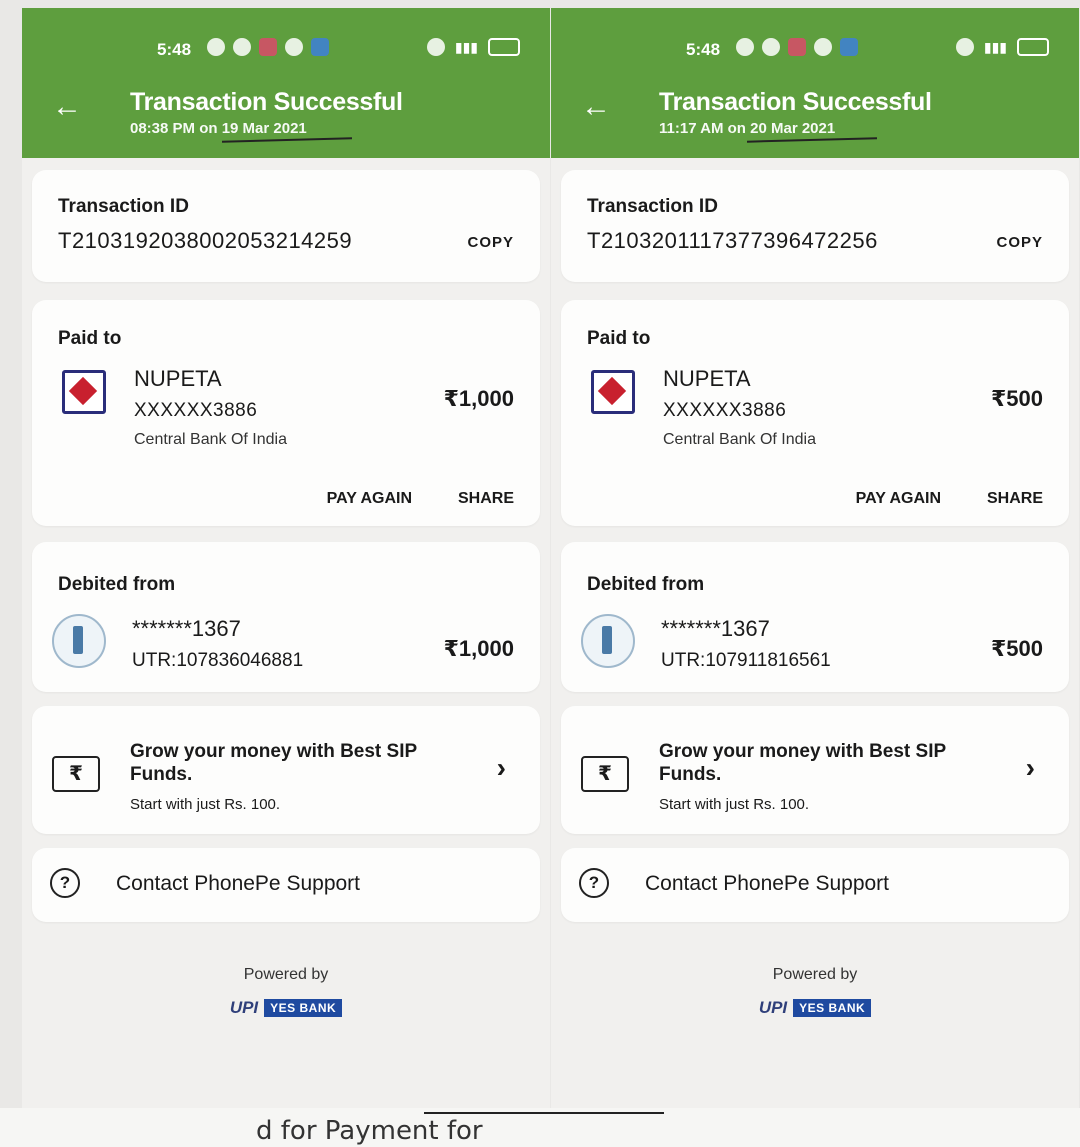  I want to click on handwritten-note: d for Payment for, so click(369, 1131).